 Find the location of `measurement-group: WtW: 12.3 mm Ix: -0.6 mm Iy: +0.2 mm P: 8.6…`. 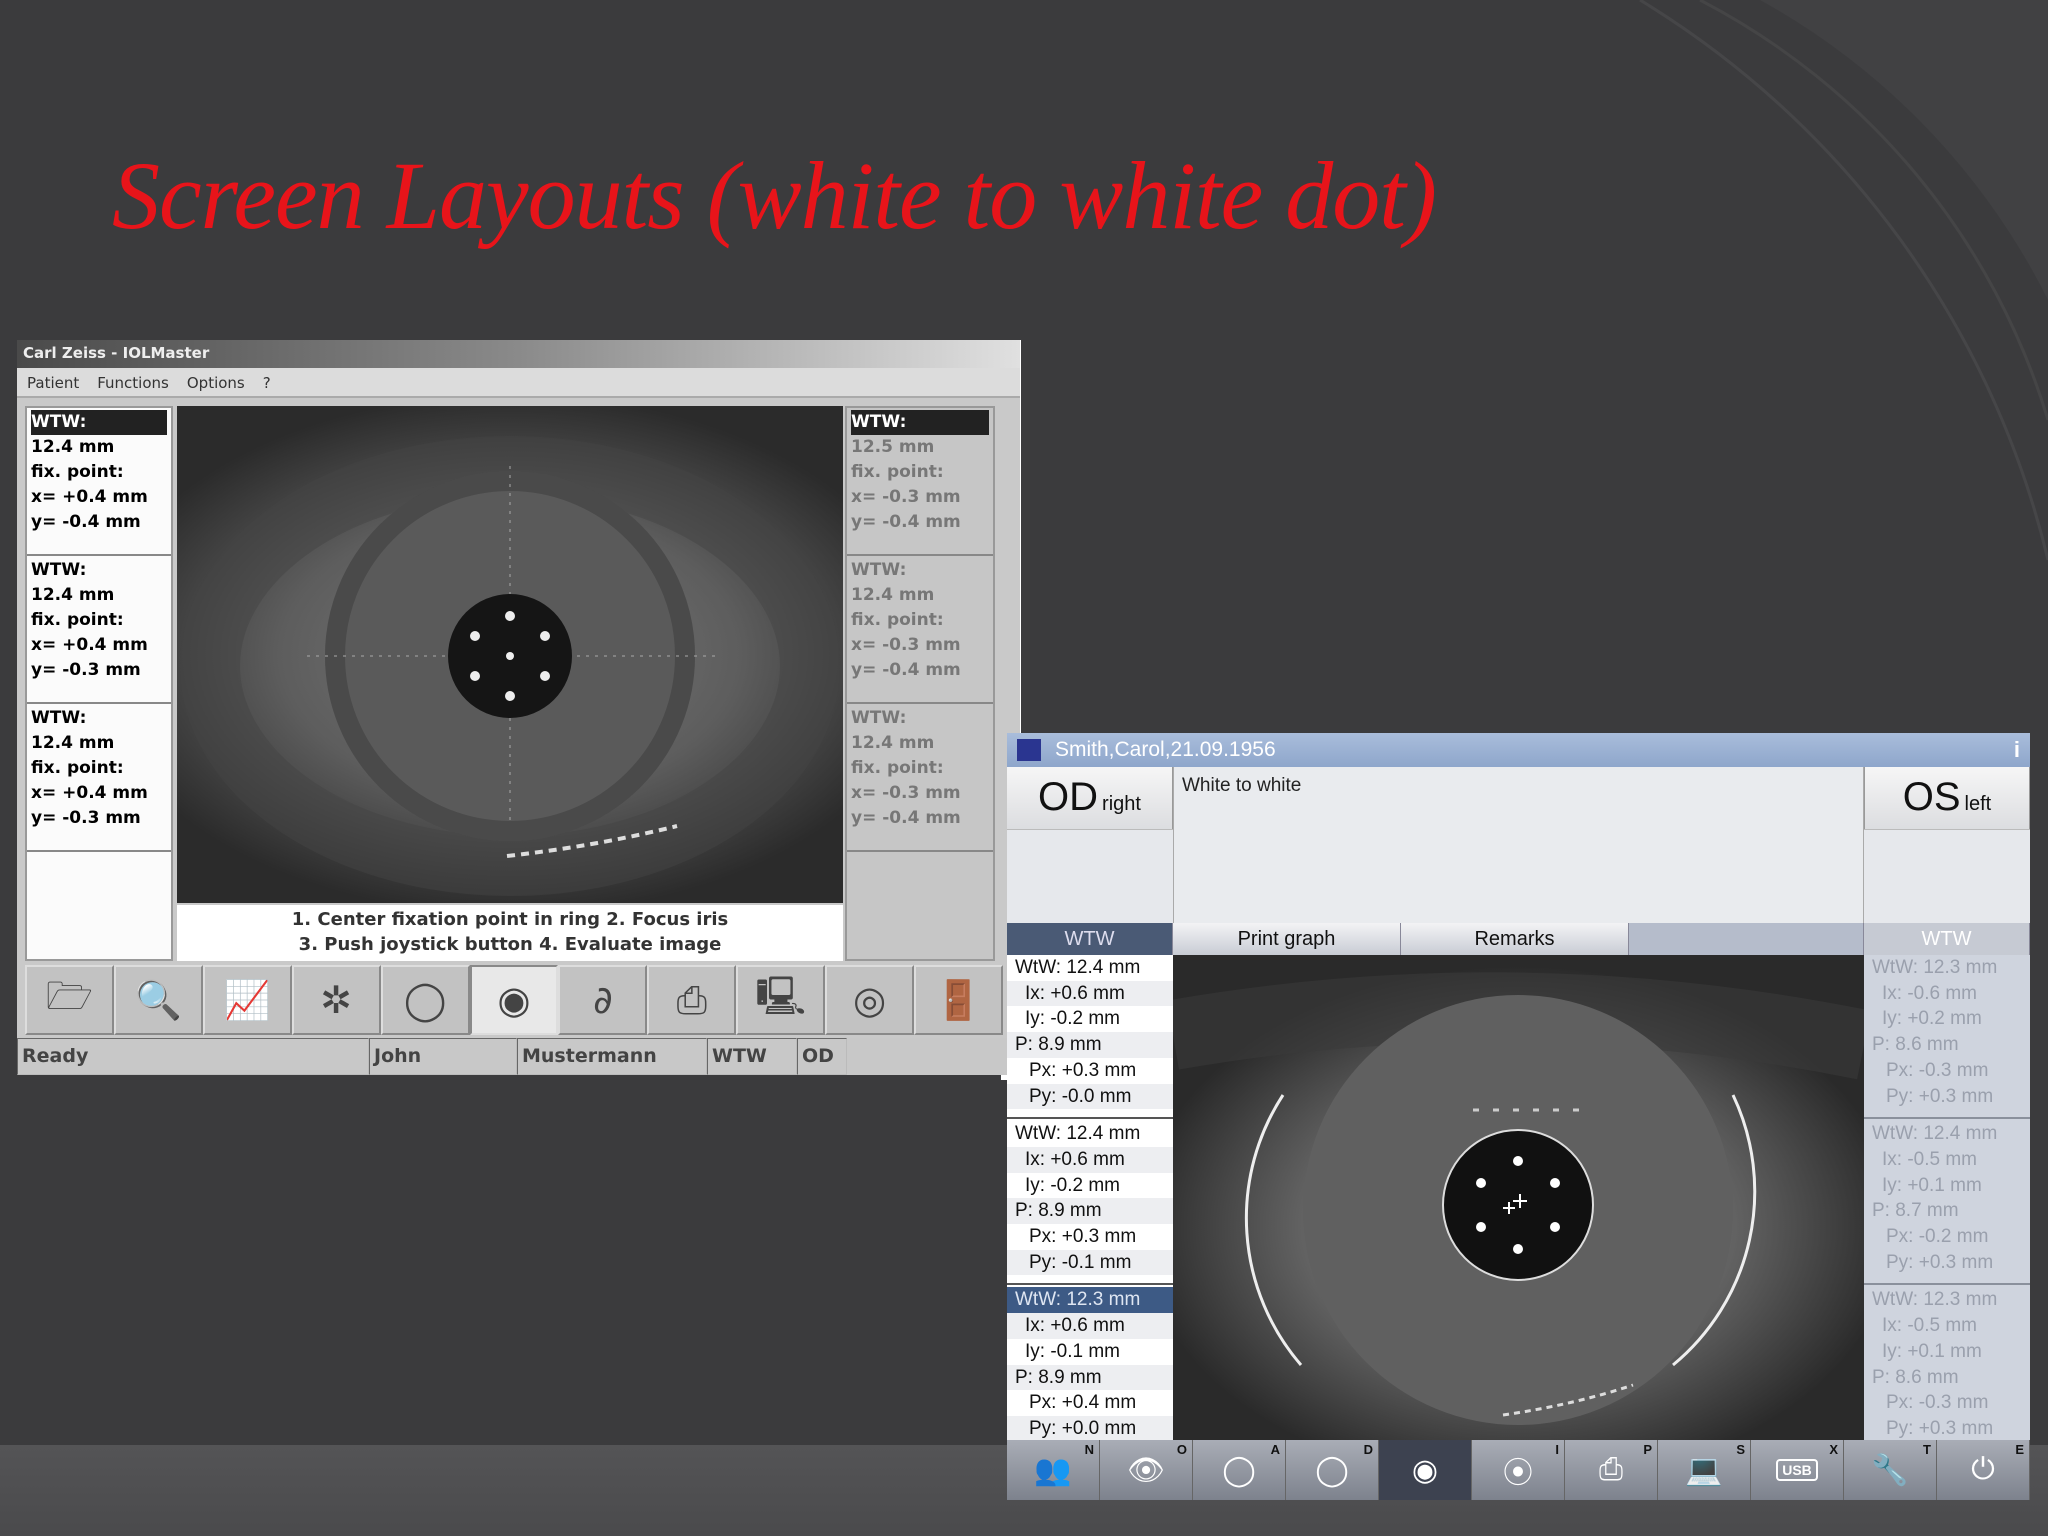

measurement-group: WtW: 12.3 mm Ix: -0.6 mm Iy: +0.2 mm P: 8.6… is located at coordinates (1947, 1037).